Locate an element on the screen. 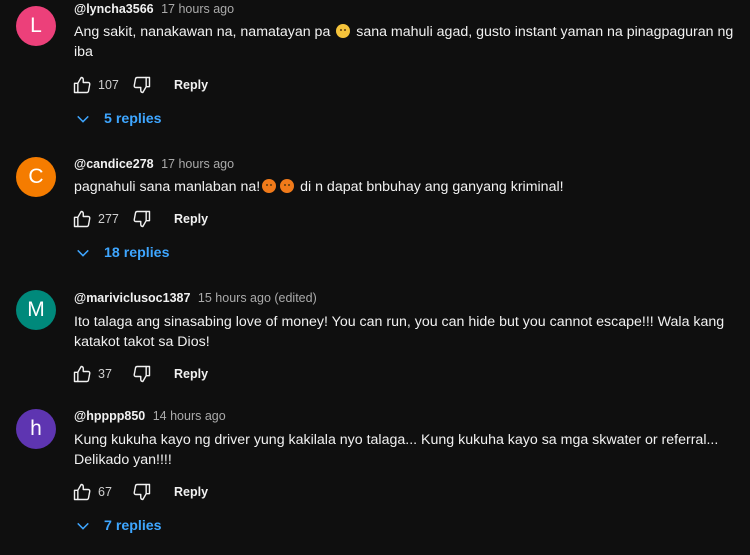  author-name: @lyncha3566 is located at coordinates (114, 9).